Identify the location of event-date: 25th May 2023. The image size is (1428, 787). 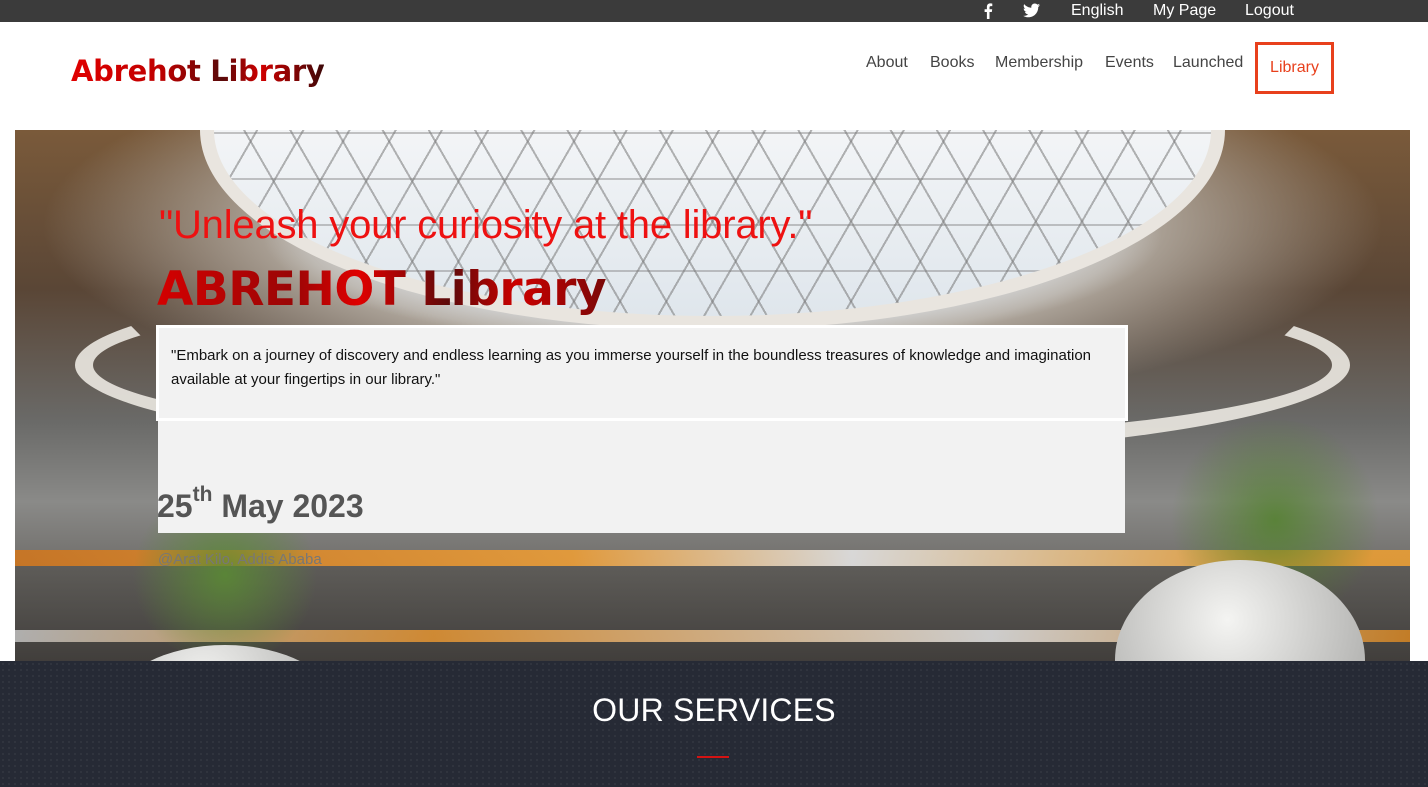
(260, 504).